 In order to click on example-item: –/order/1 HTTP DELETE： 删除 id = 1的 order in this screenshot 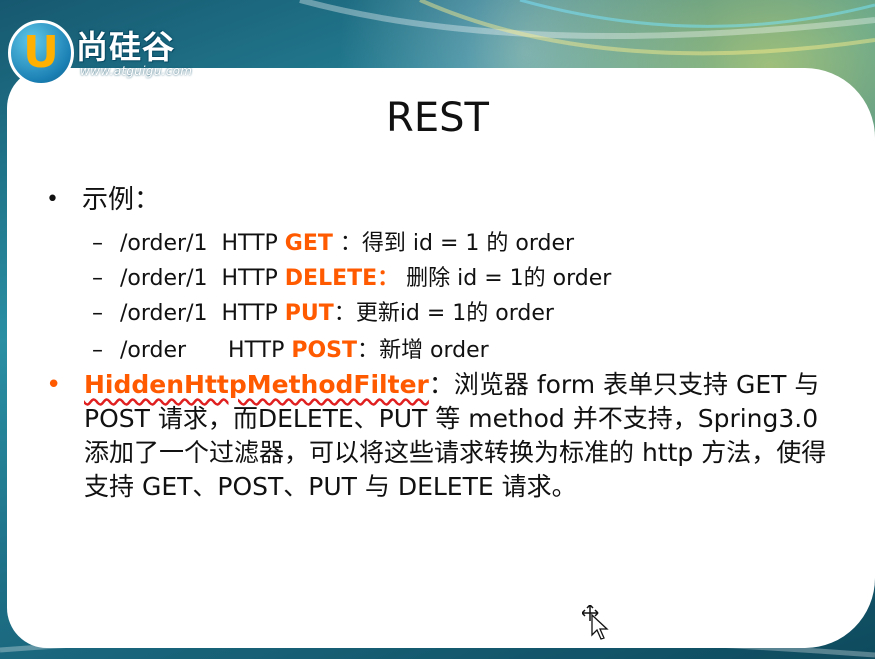, I will do `click(352, 278)`.